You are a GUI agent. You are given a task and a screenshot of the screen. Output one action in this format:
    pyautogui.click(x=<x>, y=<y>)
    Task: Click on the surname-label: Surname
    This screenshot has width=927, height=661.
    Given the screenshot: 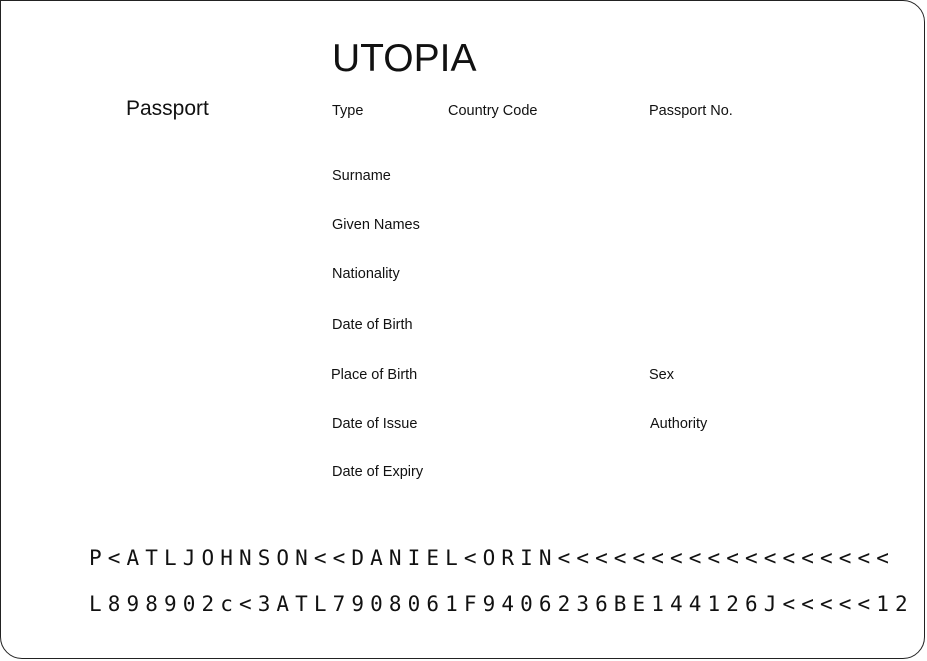 What is the action you would take?
    pyautogui.click(x=361, y=176)
    